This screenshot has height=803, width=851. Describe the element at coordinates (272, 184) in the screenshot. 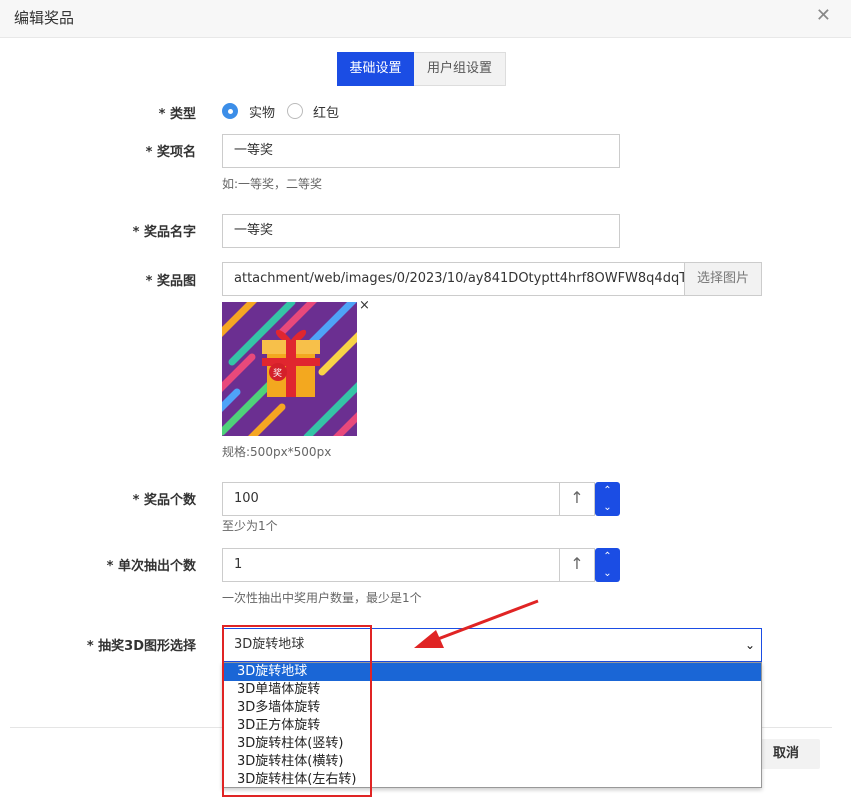

I see `prize-level-help: 如:一等奖，二等奖` at that location.